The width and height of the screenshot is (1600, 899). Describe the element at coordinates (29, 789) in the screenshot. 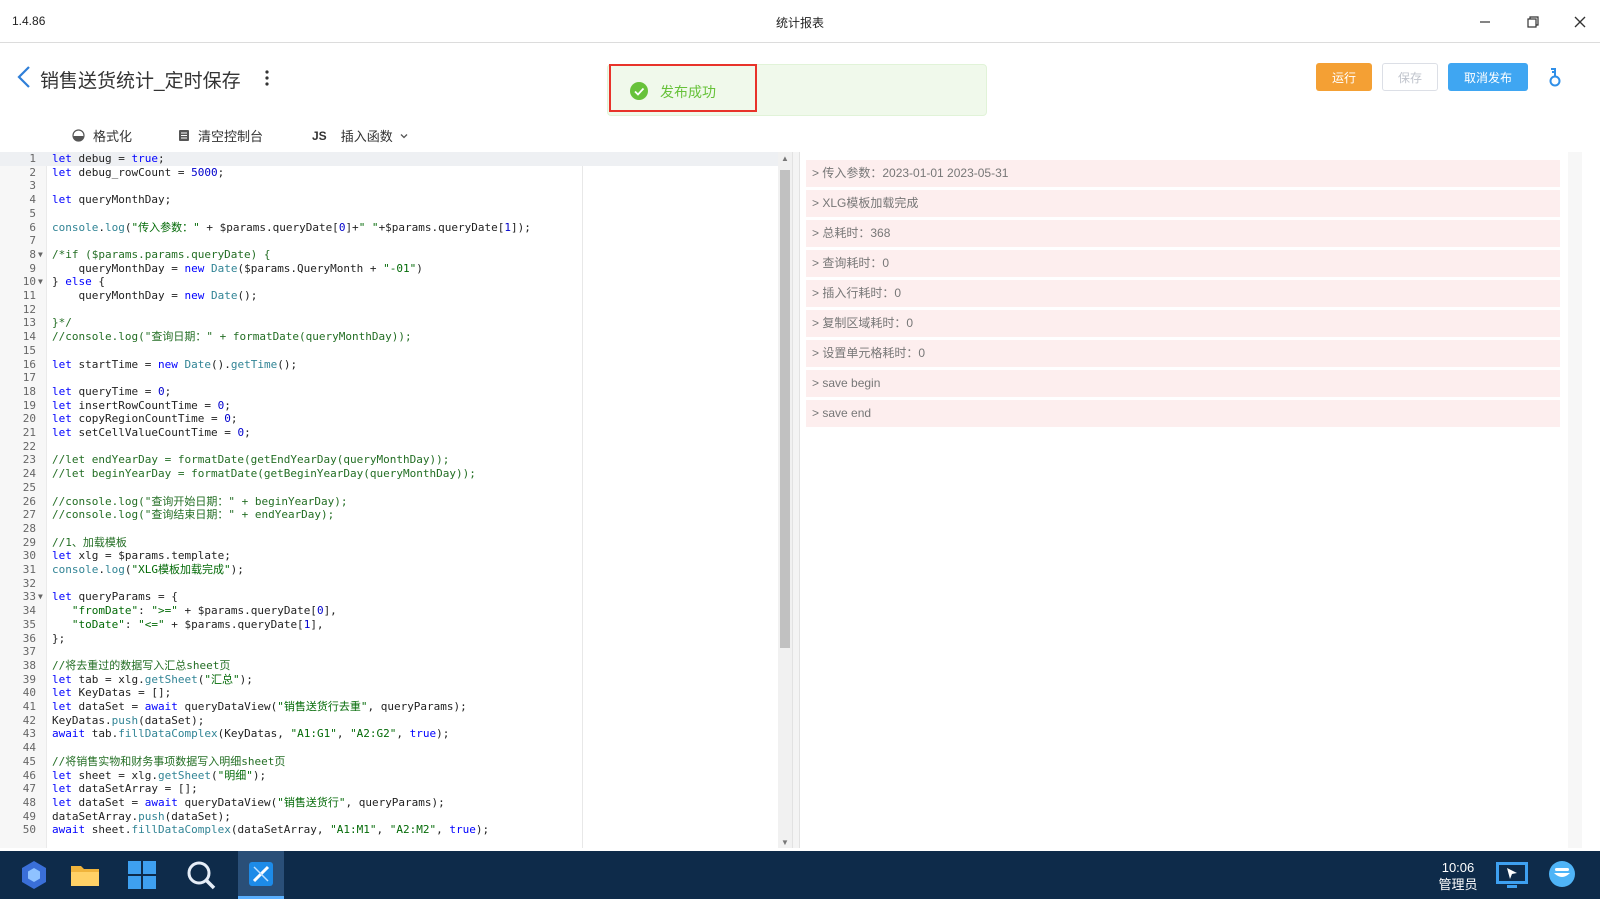

I see `line-number: 47` at that location.